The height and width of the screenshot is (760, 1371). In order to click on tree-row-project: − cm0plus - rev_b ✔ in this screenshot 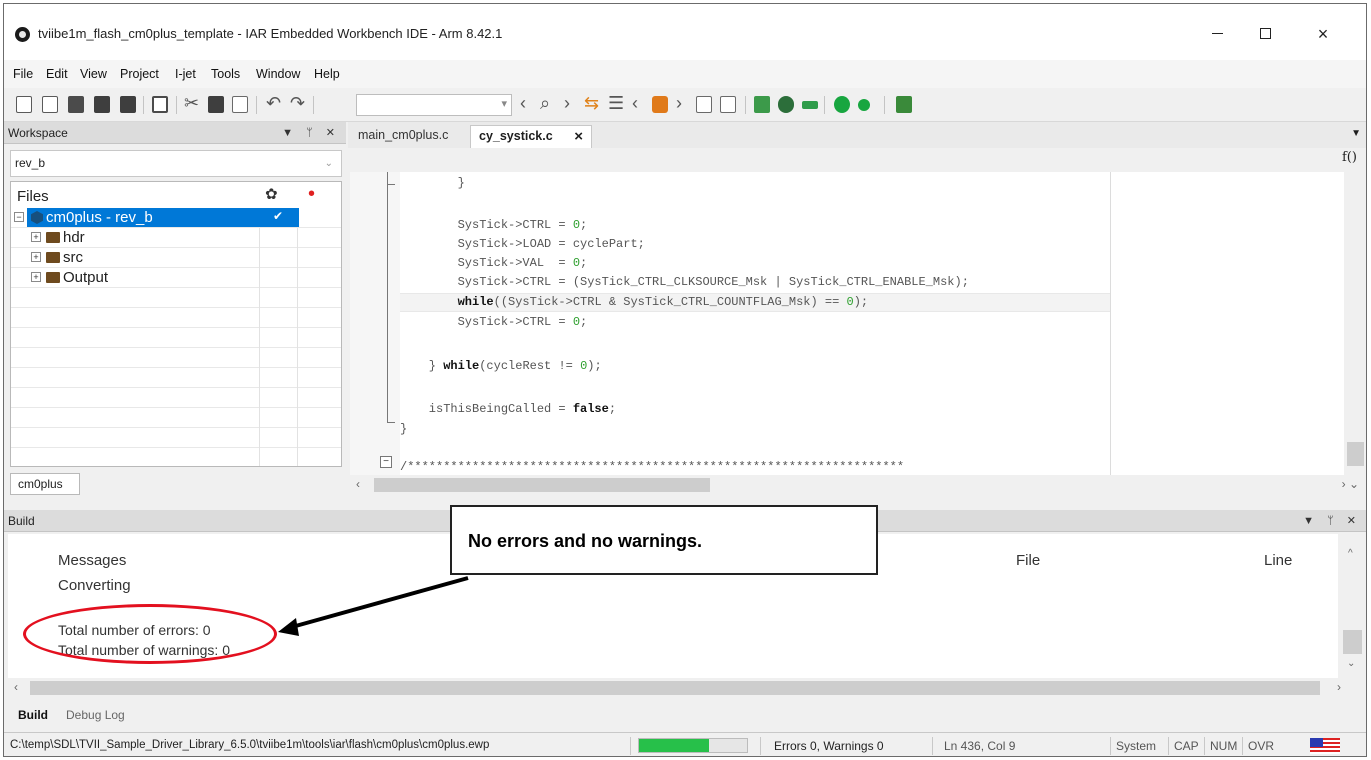, I will do `click(176, 218)`.